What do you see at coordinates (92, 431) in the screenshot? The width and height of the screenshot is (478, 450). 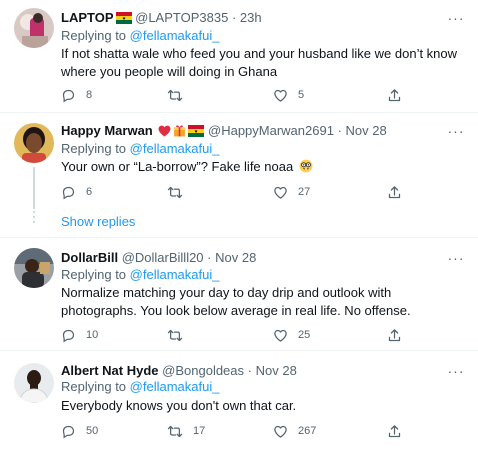 I see `reply-count: 50` at bounding box center [92, 431].